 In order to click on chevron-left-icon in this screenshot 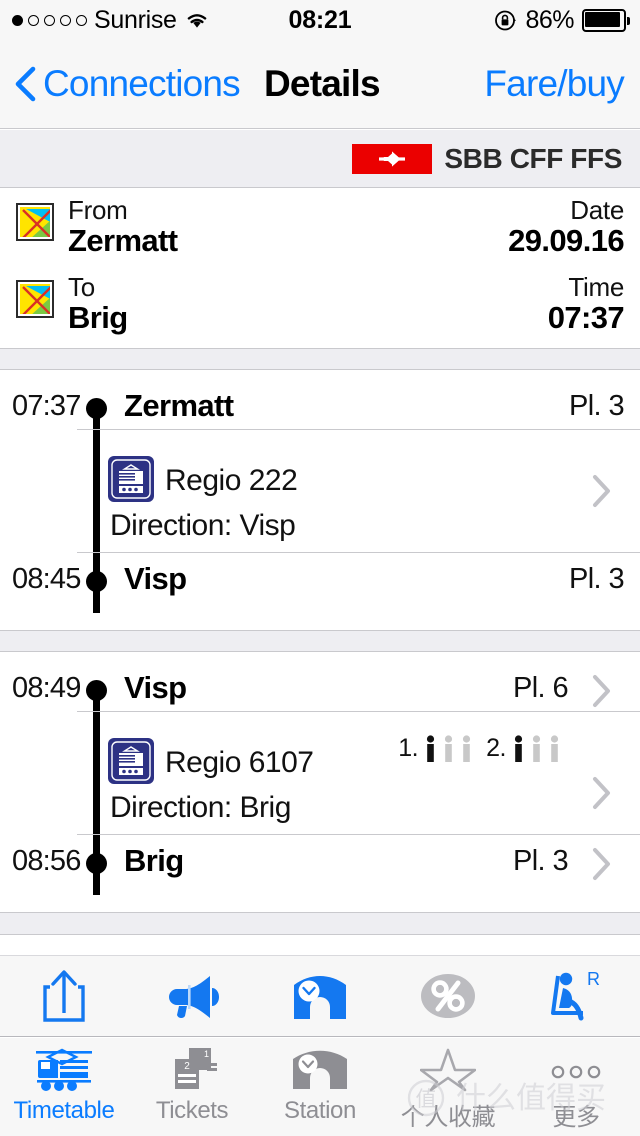, I will do `click(25, 84)`.